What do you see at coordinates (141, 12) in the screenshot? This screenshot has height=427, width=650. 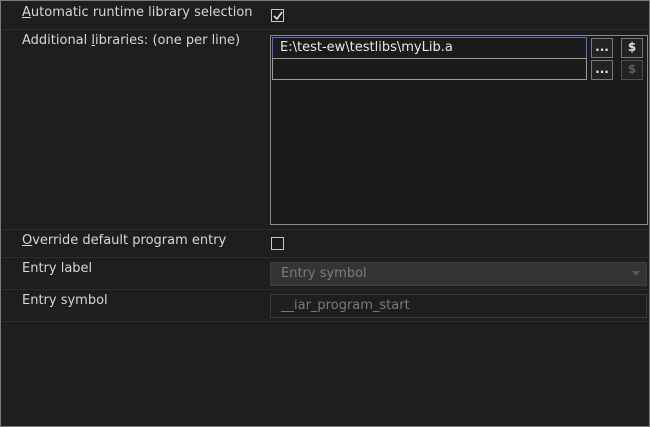 I see `auto-runtime-label-text: utomatic runtime library selection` at bounding box center [141, 12].